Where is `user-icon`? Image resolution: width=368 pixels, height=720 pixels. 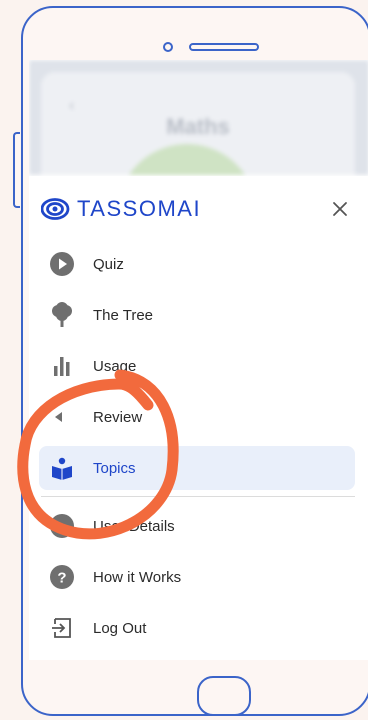 user-icon is located at coordinates (62, 526).